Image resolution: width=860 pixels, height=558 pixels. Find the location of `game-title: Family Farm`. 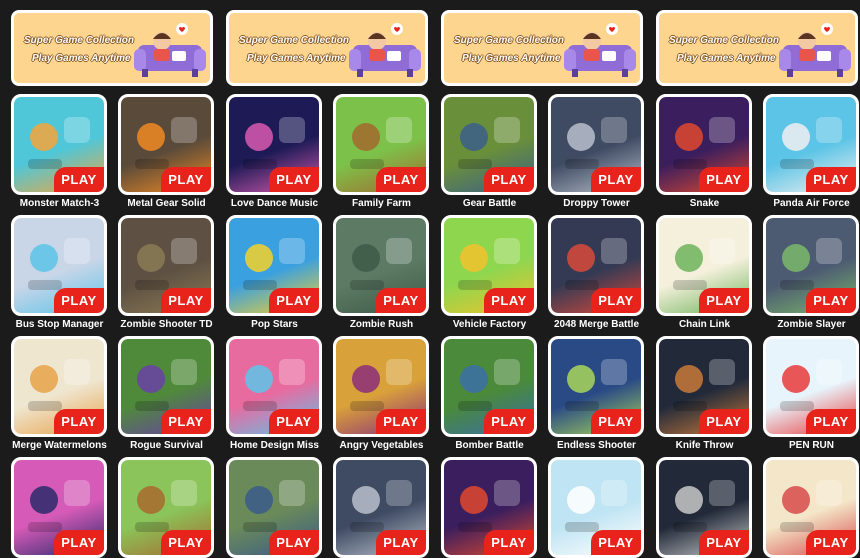

game-title: Family Farm is located at coordinates (381, 203).